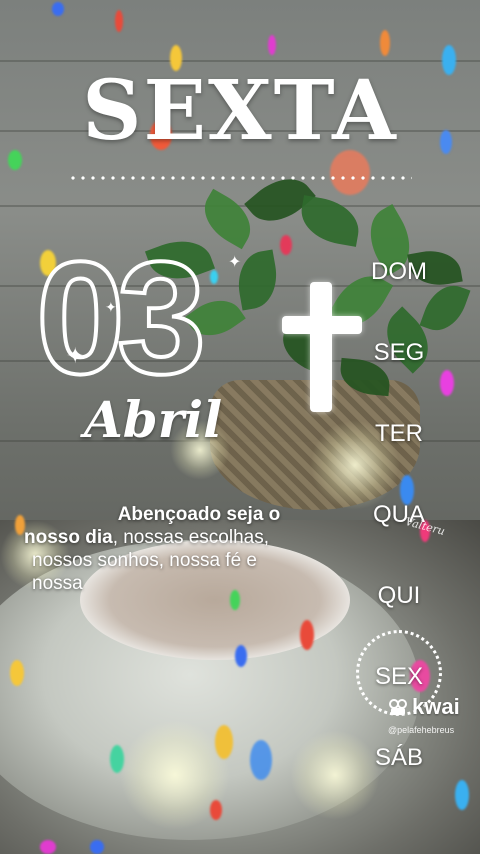  I want to click on day-number: 03, so click(121, 317).